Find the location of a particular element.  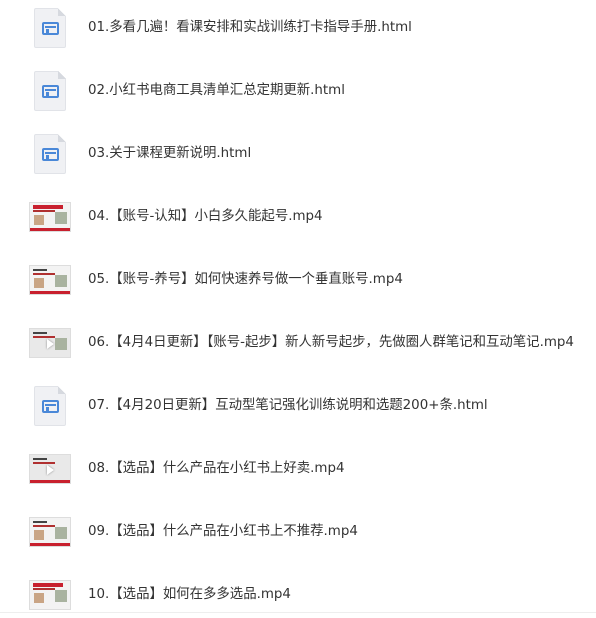

file-row-07: 07.【4月20日更新】互动型笔记强化训练说明和选题200+条.html is located at coordinates (298, 406).